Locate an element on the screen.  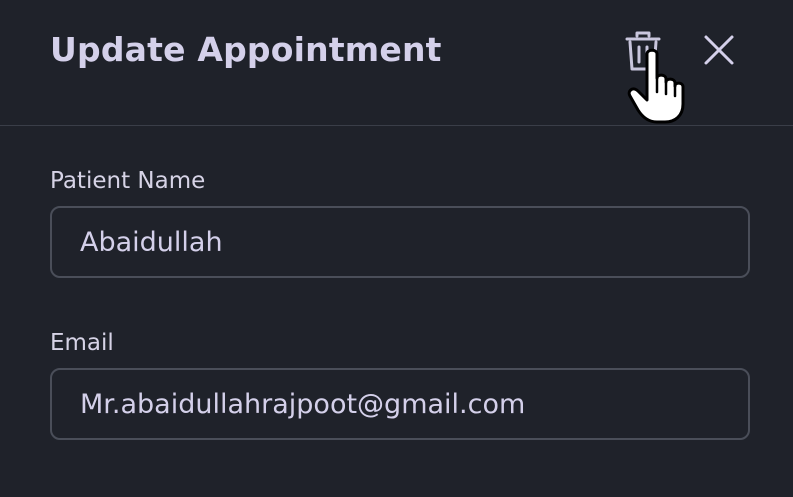
patient-name-input is located at coordinates (400, 242).